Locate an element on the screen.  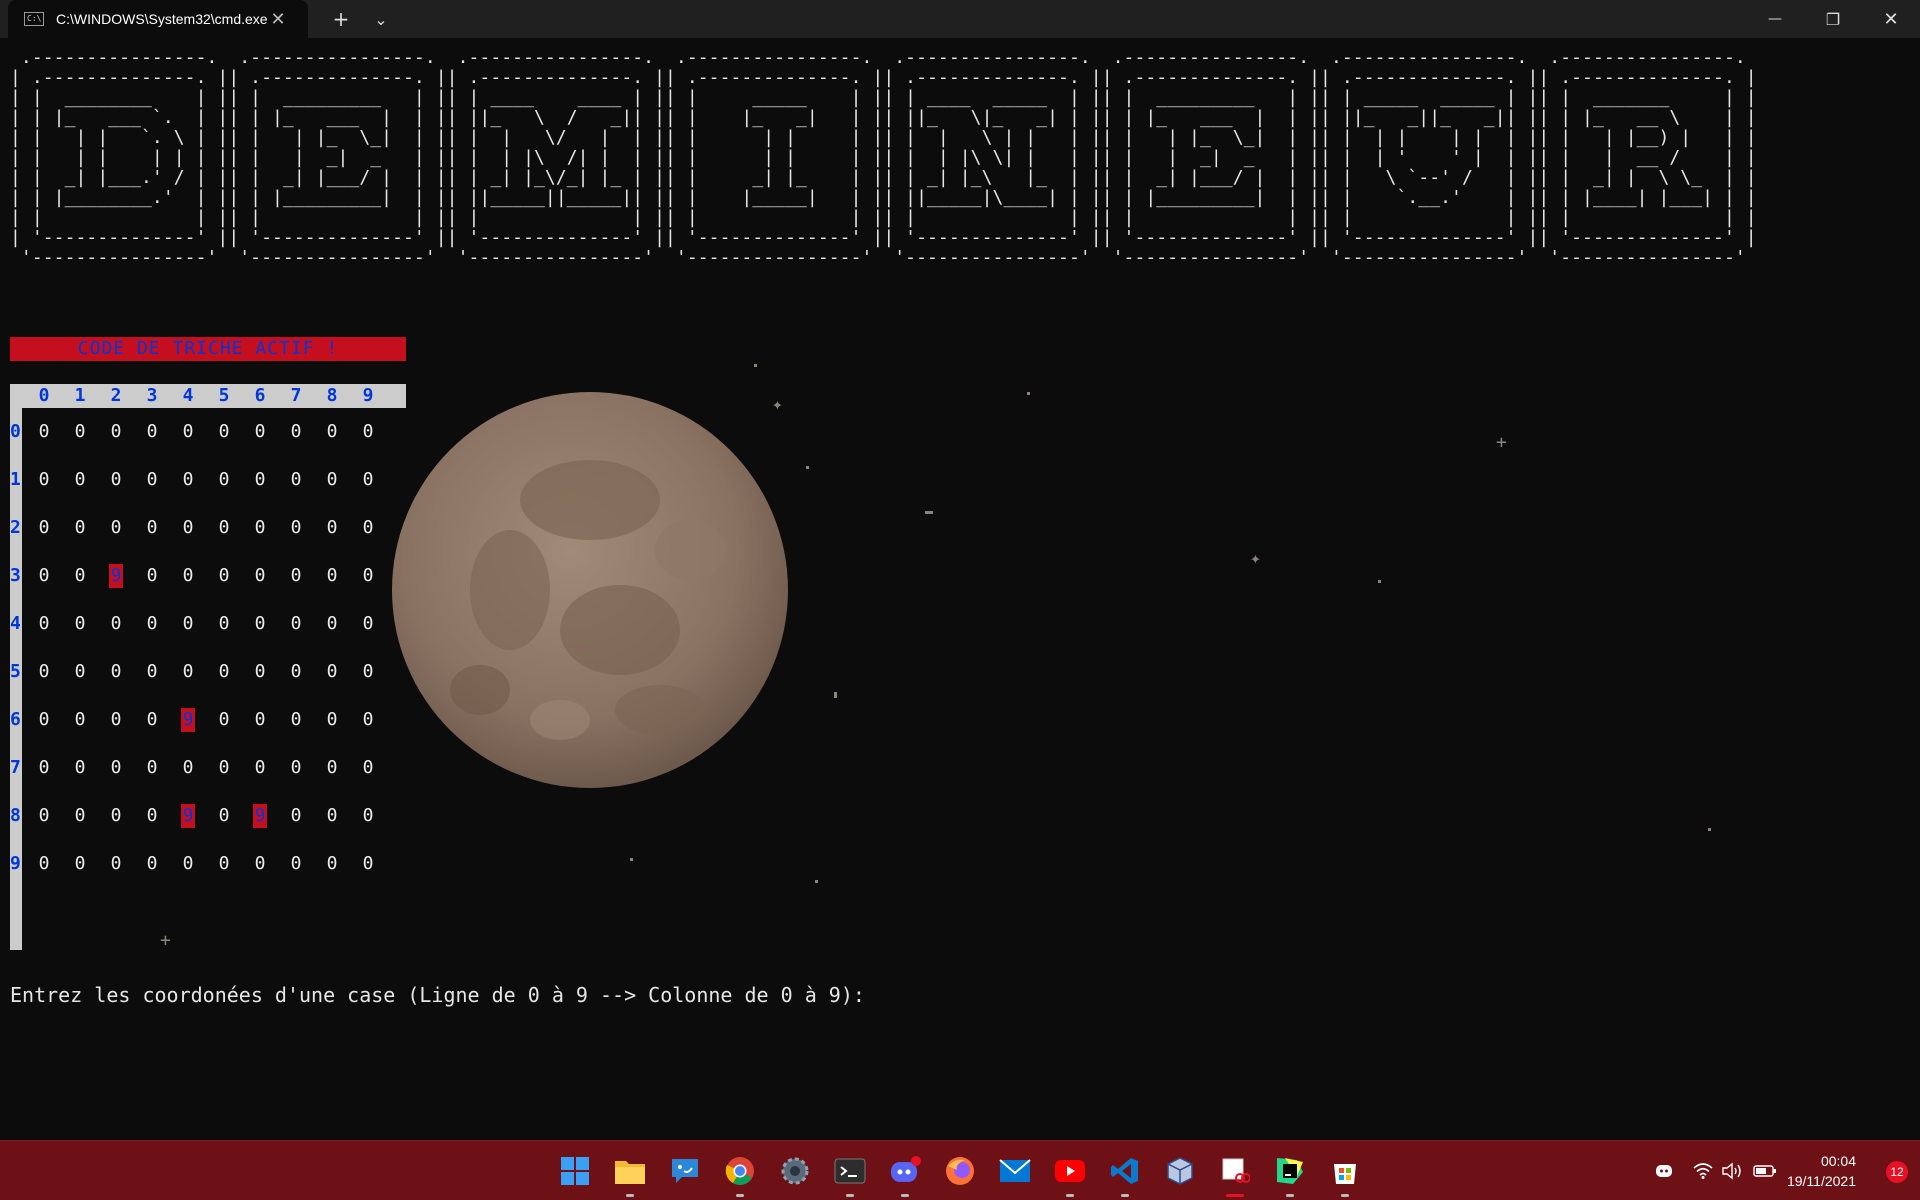
volume-icon is located at coordinates (1732, 1171).